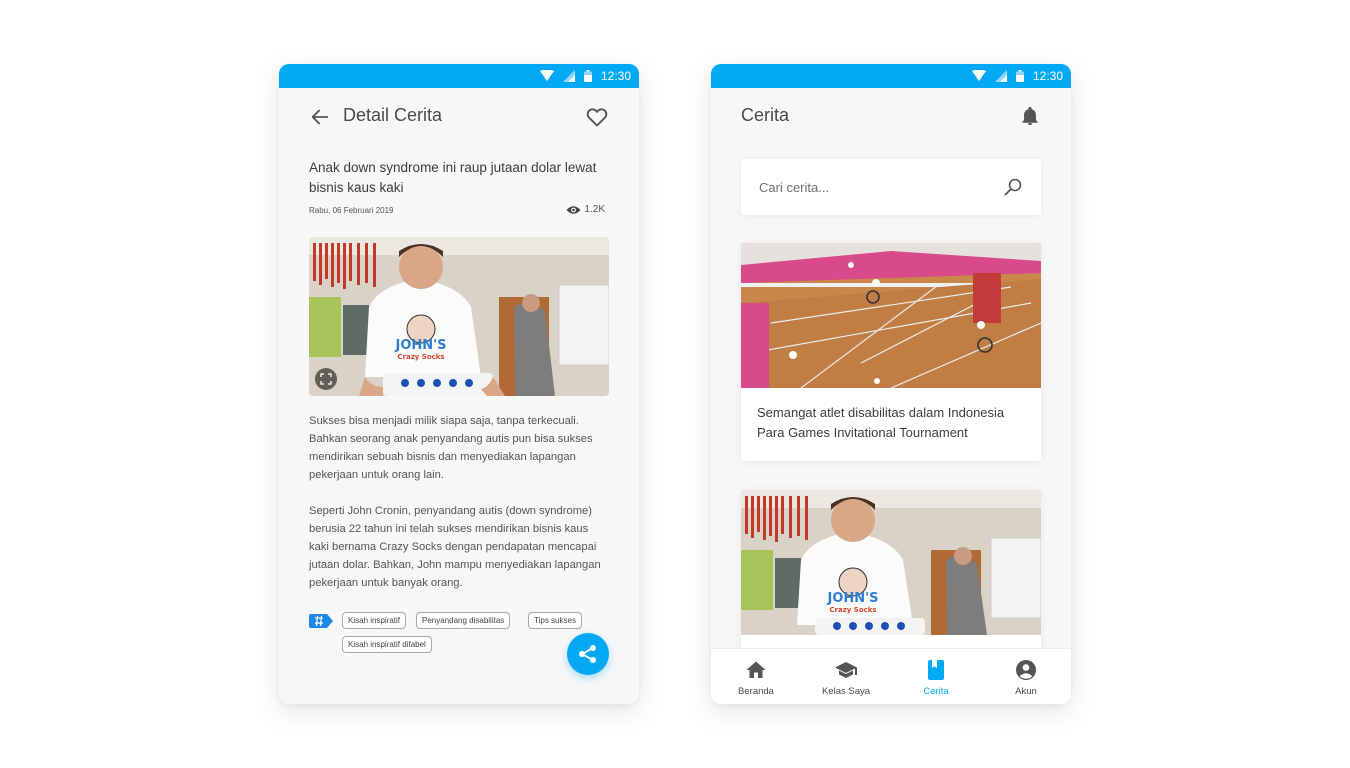 The height and width of the screenshot is (768, 1350). What do you see at coordinates (891, 562) in the screenshot?
I see `story-thumbnail: JOHN'S Crazy Socks` at bounding box center [891, 562].